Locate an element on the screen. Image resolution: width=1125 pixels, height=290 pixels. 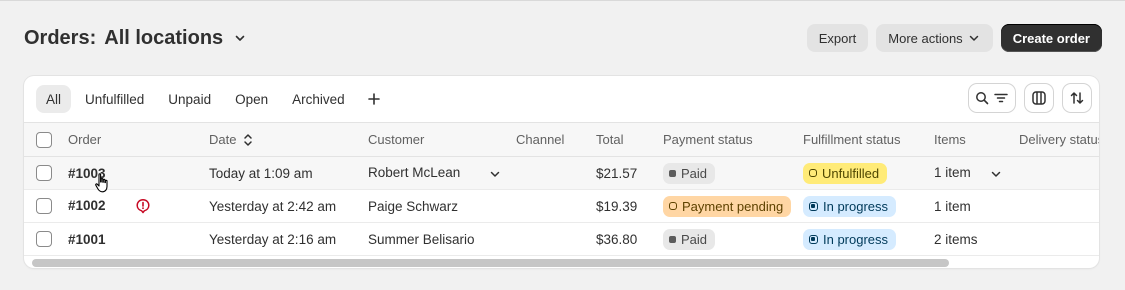
payment-status-badge: Payment pending is located at coordinates (727, 206).